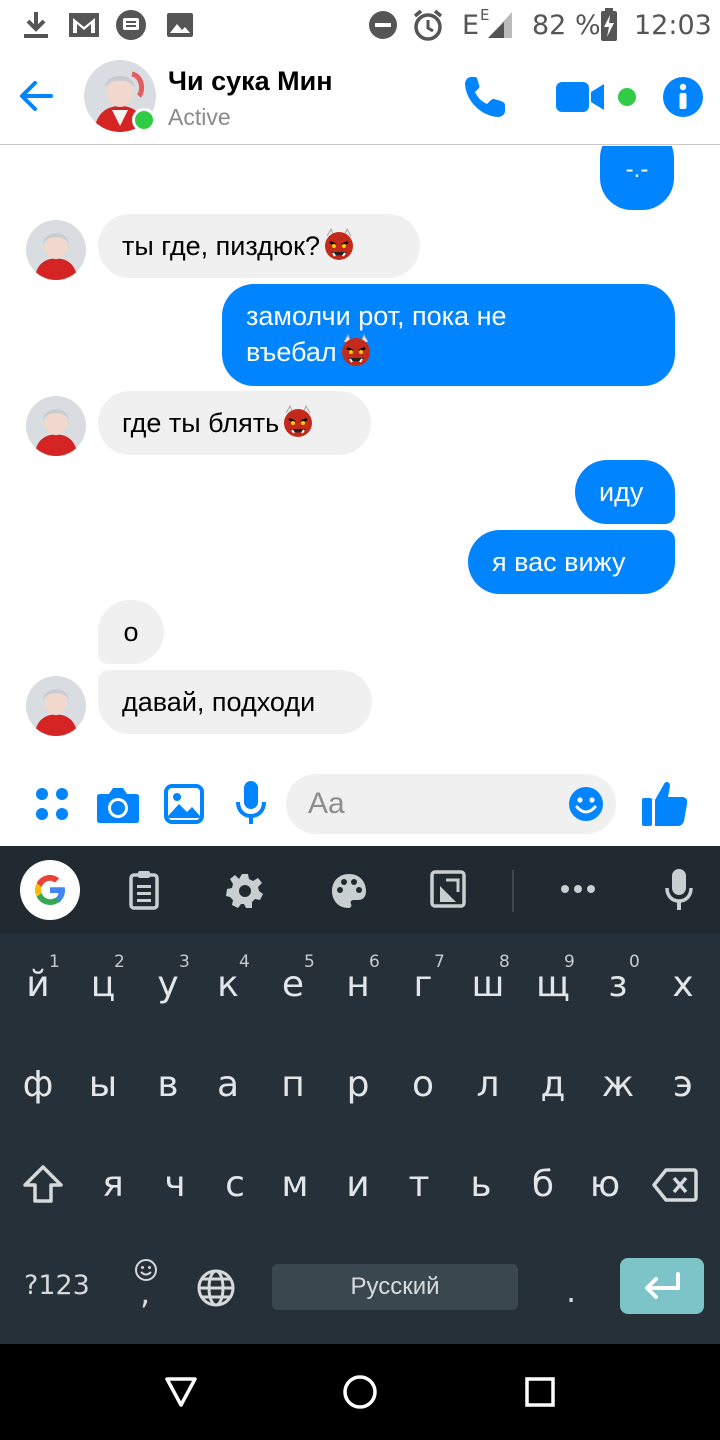 This screenshot has height=1440, width=720. Describe the element at coordinates (349, 891) in the screenshot. I see `theme-palette-icon` at that location.